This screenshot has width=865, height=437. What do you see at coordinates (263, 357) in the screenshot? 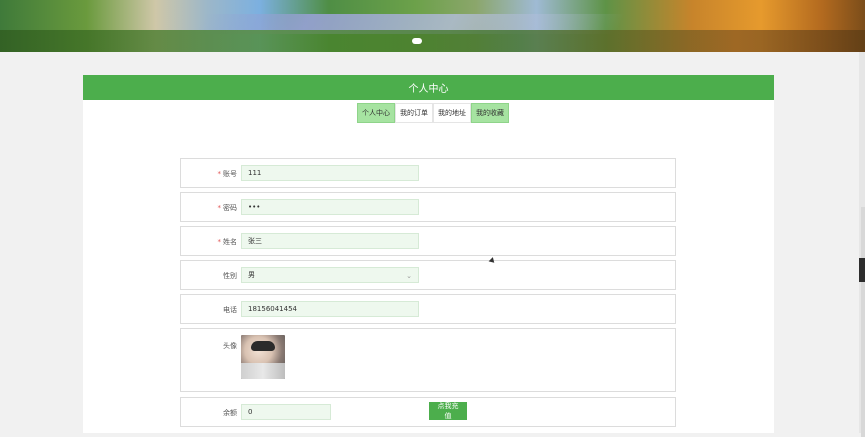
I see `avatar` at bounding box center [263, 357].